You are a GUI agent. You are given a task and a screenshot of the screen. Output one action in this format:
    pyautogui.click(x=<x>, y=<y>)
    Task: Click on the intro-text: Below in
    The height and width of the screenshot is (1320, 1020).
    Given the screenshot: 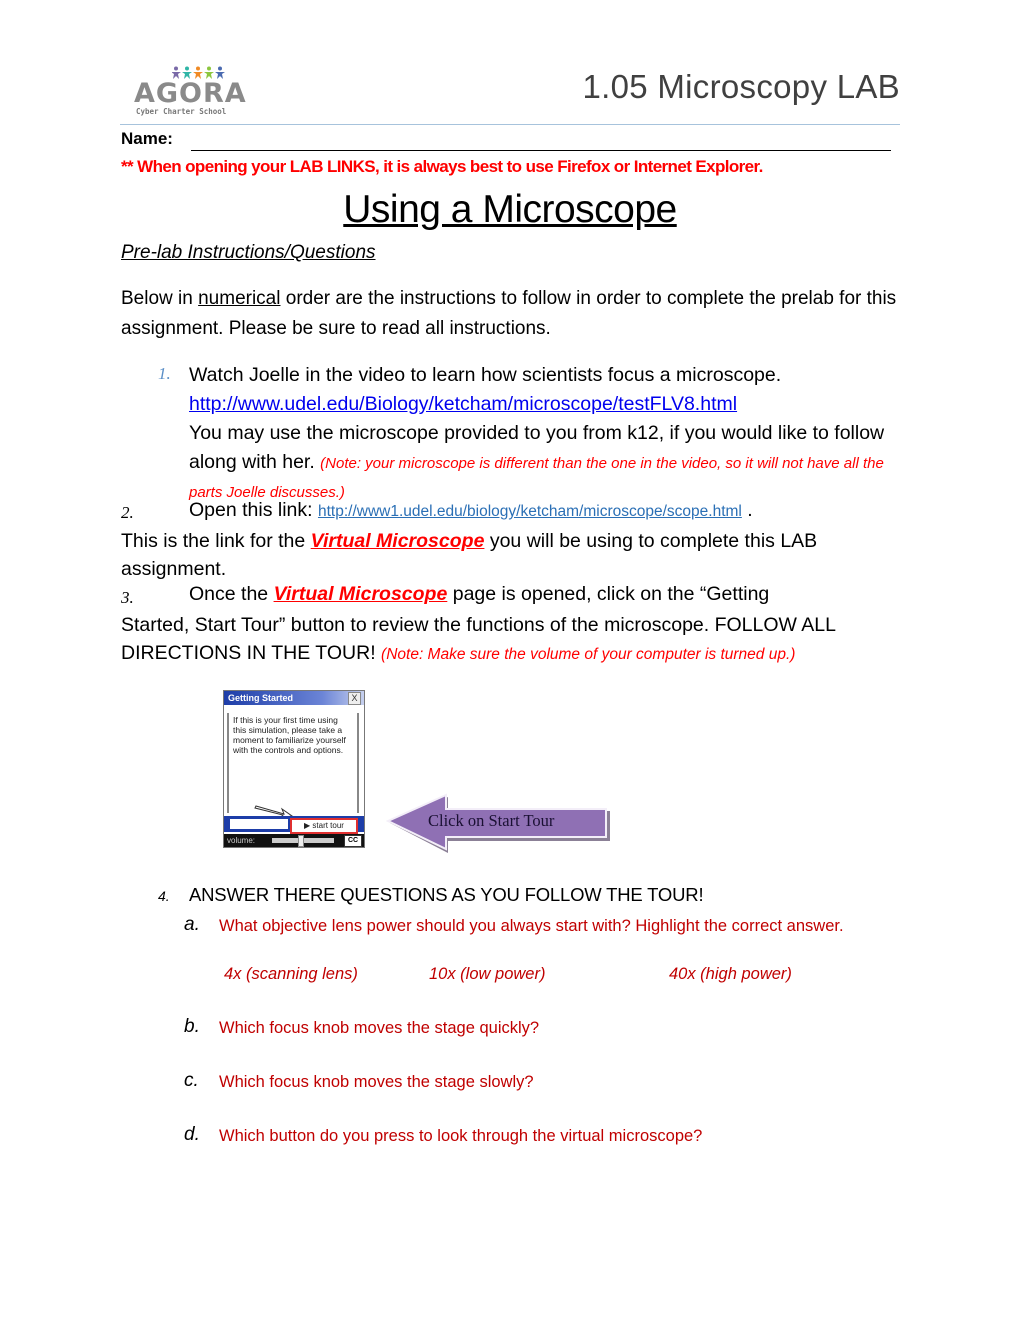 What is the action you would take?
    pyautogui.click(x=160, y=298)
    